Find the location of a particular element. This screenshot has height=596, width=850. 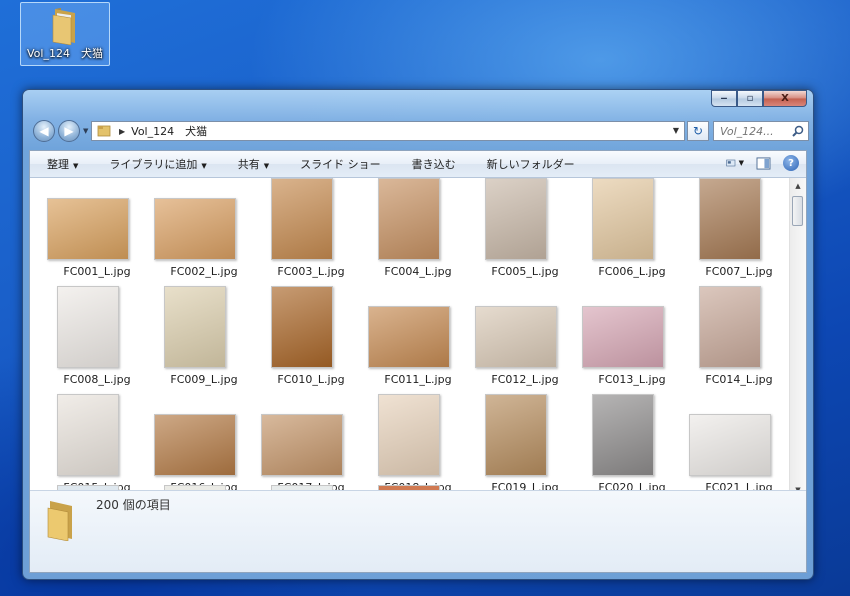

burn-button: 書き込む is located at coordinates (432, 164).